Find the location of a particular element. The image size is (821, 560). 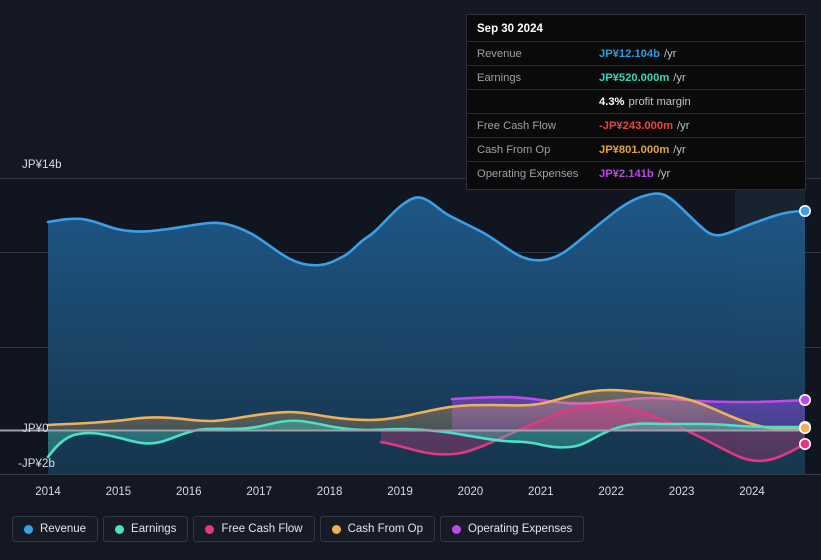

tooltip-row-unit: profit margin is located at coordinates (659, 101).